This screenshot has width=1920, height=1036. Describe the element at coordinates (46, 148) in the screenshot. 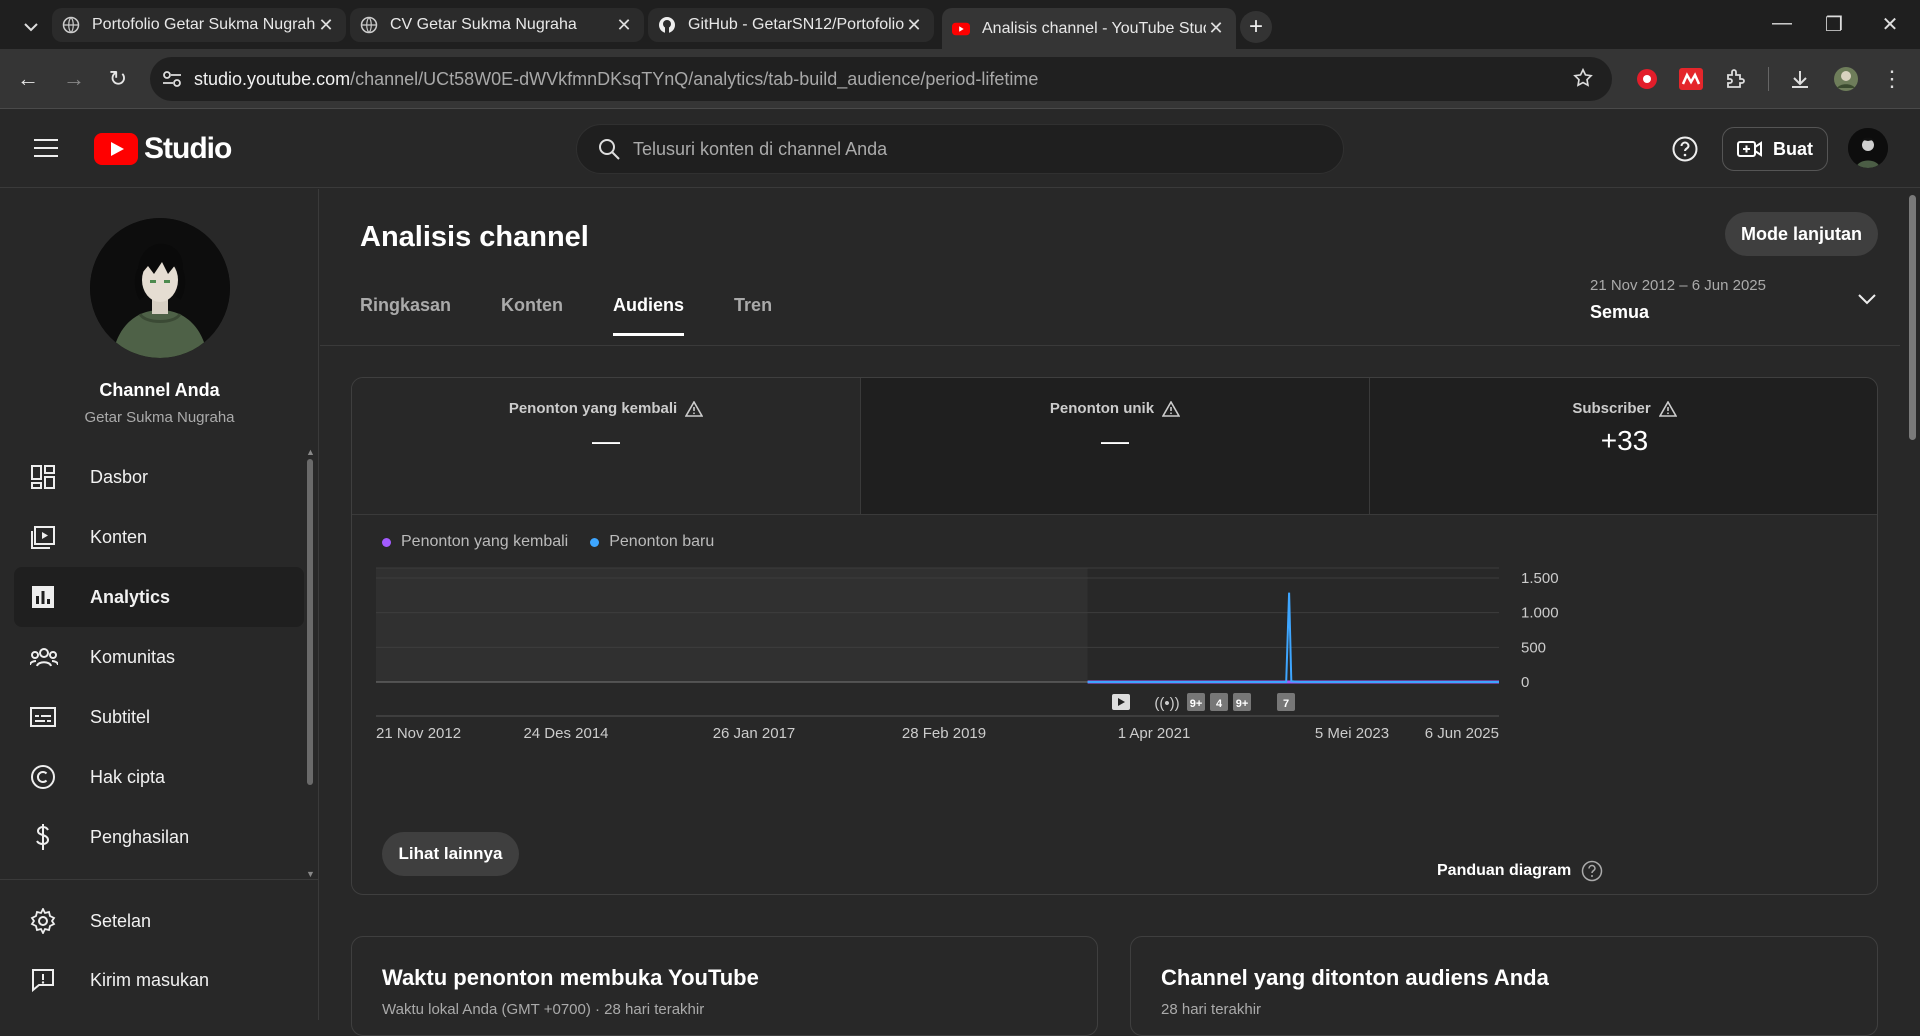

I see `hamburger-menu-icon` at that location.